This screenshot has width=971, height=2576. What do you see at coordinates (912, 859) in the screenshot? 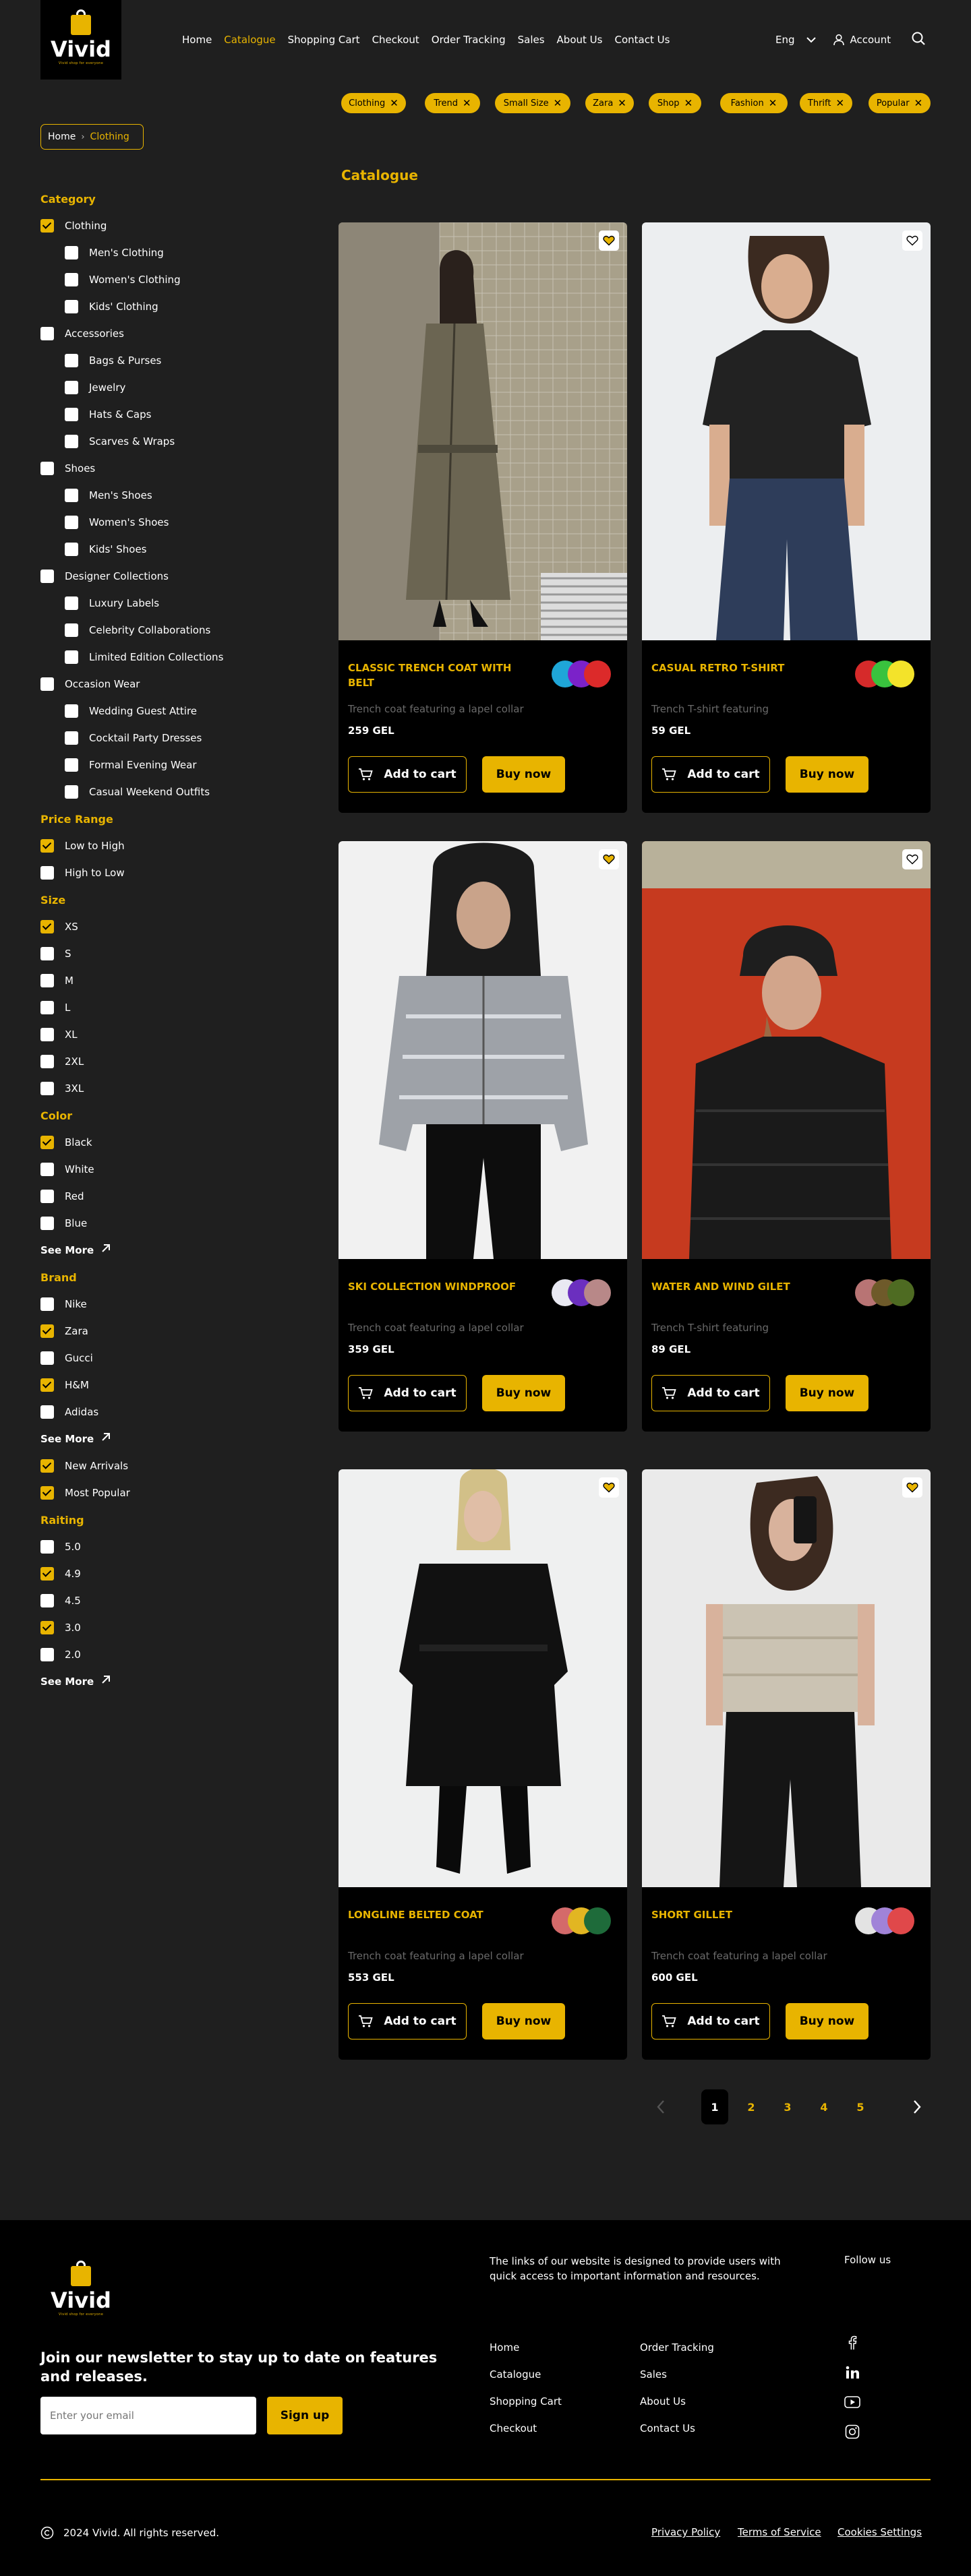
I see `heart-icon` at bounding box center [912, 859].